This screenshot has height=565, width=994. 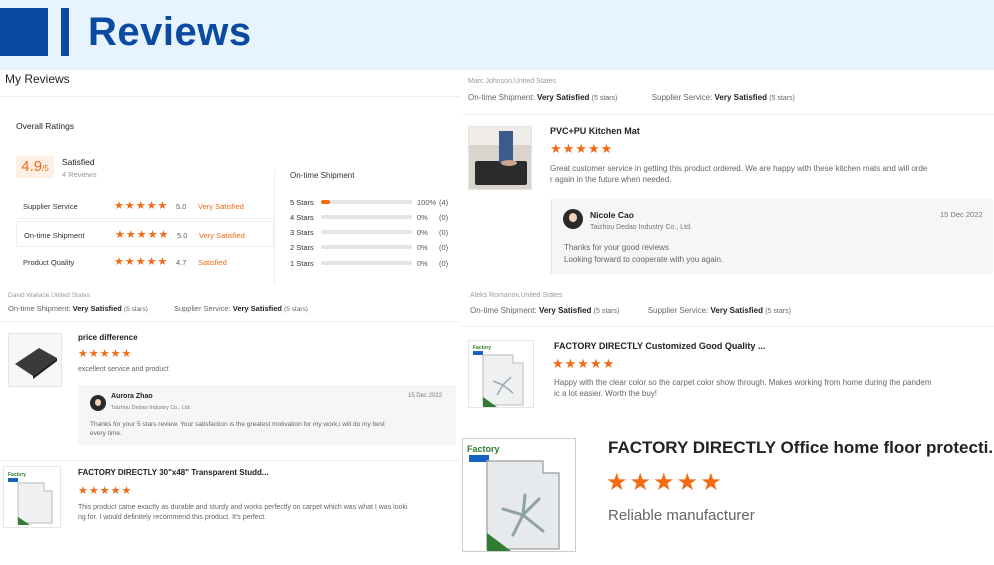 What do you see at coordinates (444, 217) in the screenshot?
I see `distribution-count: (0)` at bounding box center [444, 217].